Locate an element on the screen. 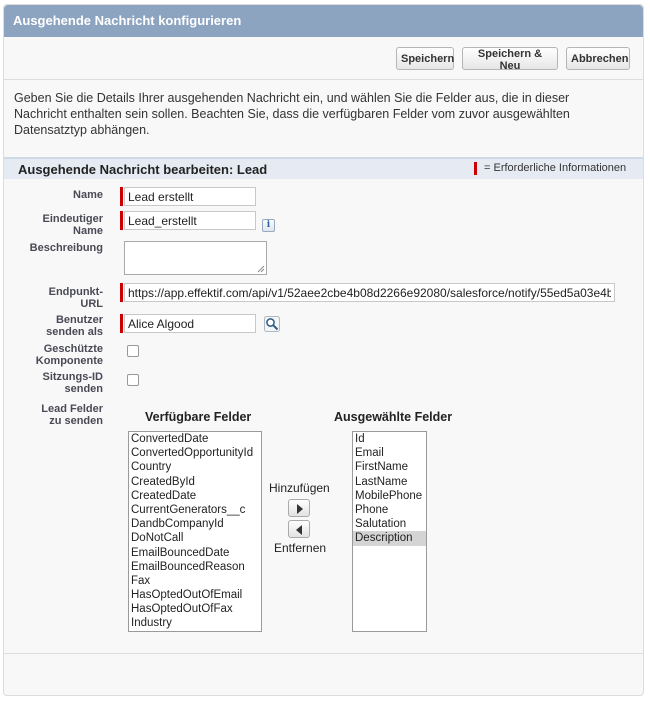  protected-component-label: Geschützte Komponente is located at coordinates (69, 355).